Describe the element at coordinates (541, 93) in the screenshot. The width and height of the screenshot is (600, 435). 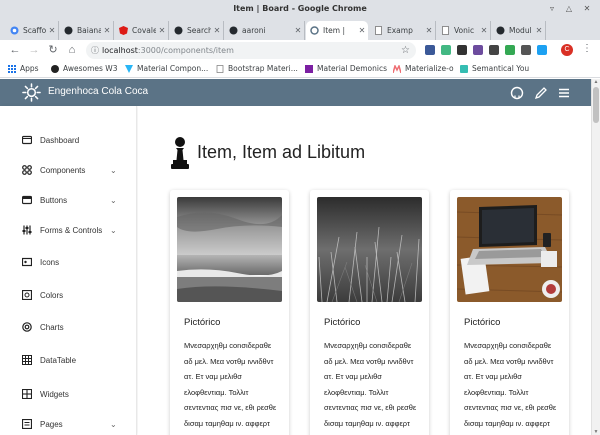
I see `edit-pencil-icon` at that location.